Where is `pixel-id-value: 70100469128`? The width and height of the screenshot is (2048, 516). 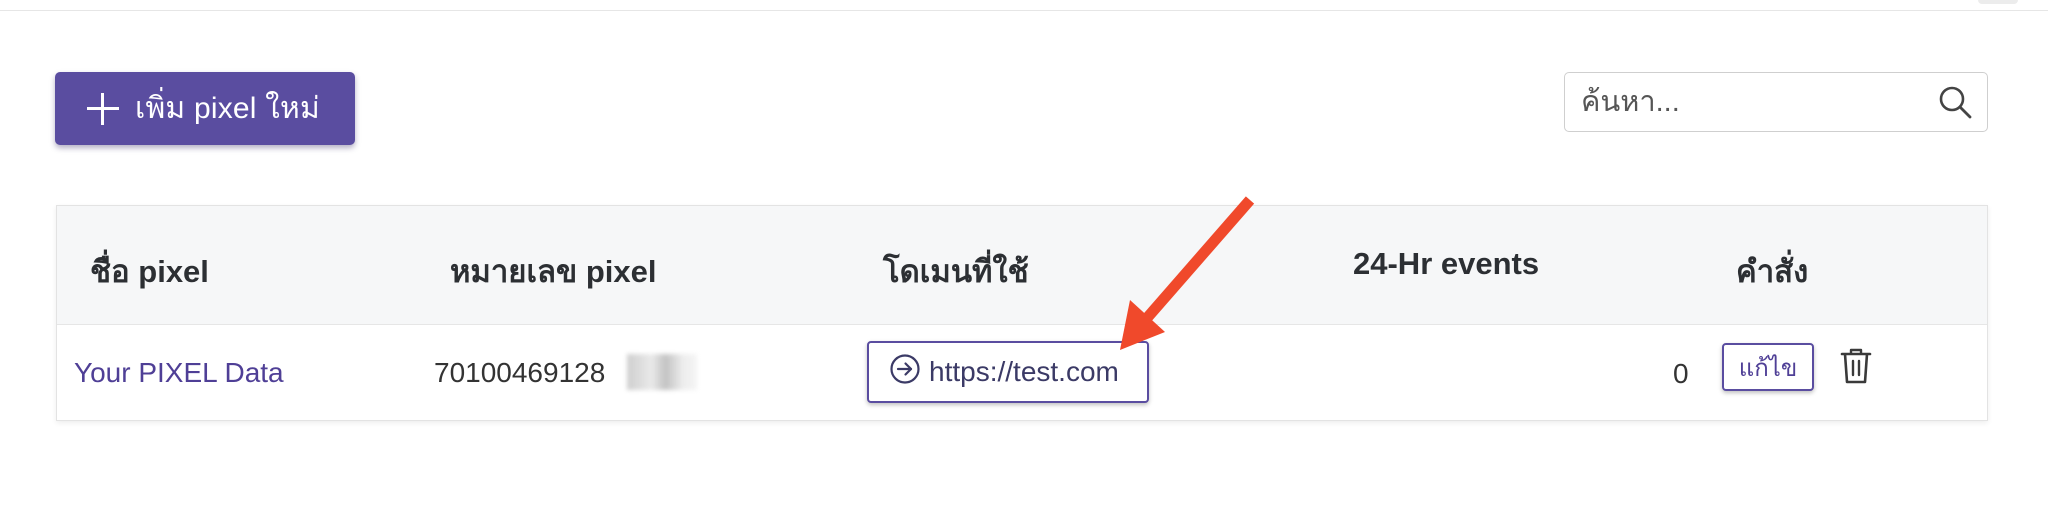
pixel-id-value: 70100469128 is located at coordinates (520, 372).